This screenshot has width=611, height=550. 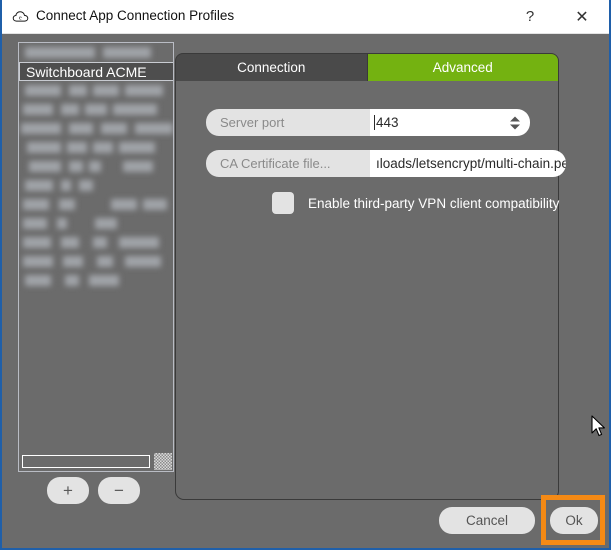 What do you see at coordinates (163, 461) in the screenshot?
I see `resize-grip` at bounding box center [163, 461].